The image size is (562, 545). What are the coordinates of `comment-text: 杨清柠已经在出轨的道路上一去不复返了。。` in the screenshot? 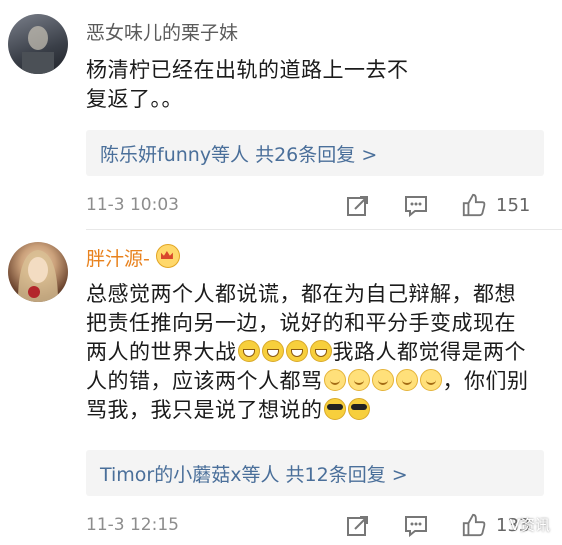 It's located at (247, 84).